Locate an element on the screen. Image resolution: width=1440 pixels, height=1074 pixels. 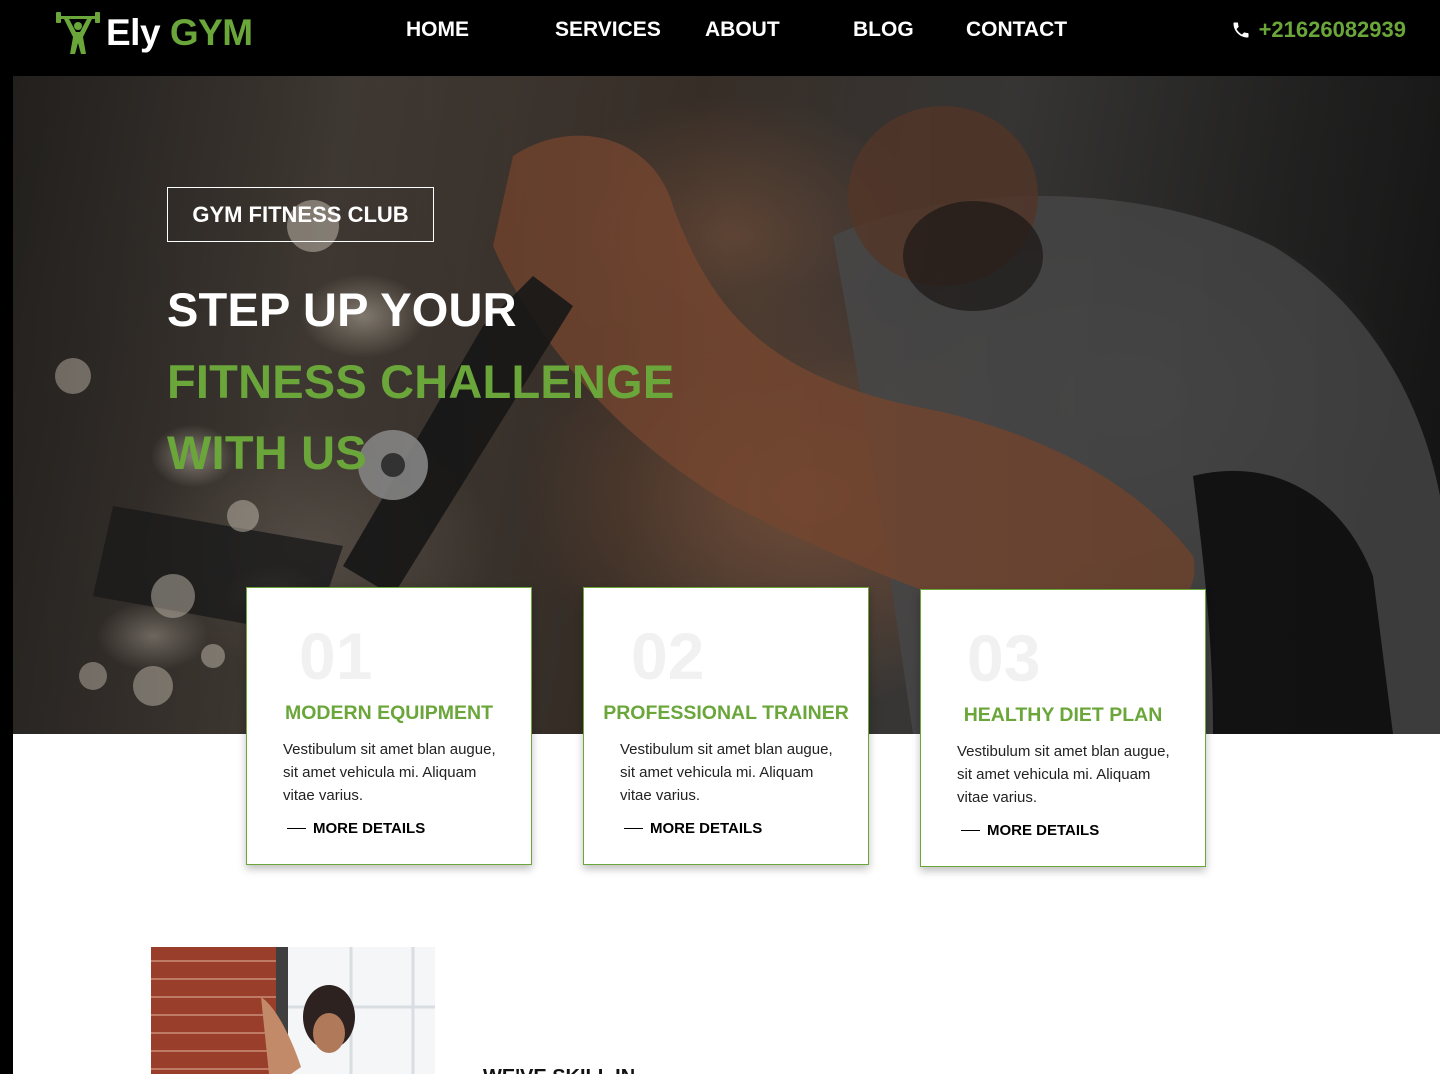
card-title: PROFESSIONAL TRAINER is located at coordinates (726, 713).